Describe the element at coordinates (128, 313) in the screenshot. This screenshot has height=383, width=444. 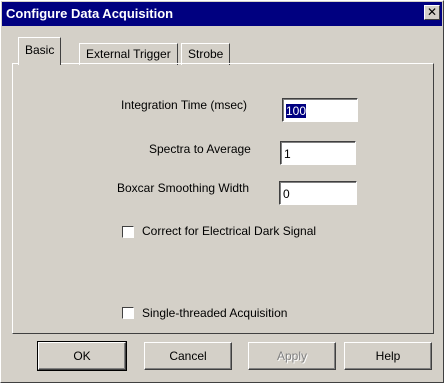
I see `single-threaded-checkbox` at that location.